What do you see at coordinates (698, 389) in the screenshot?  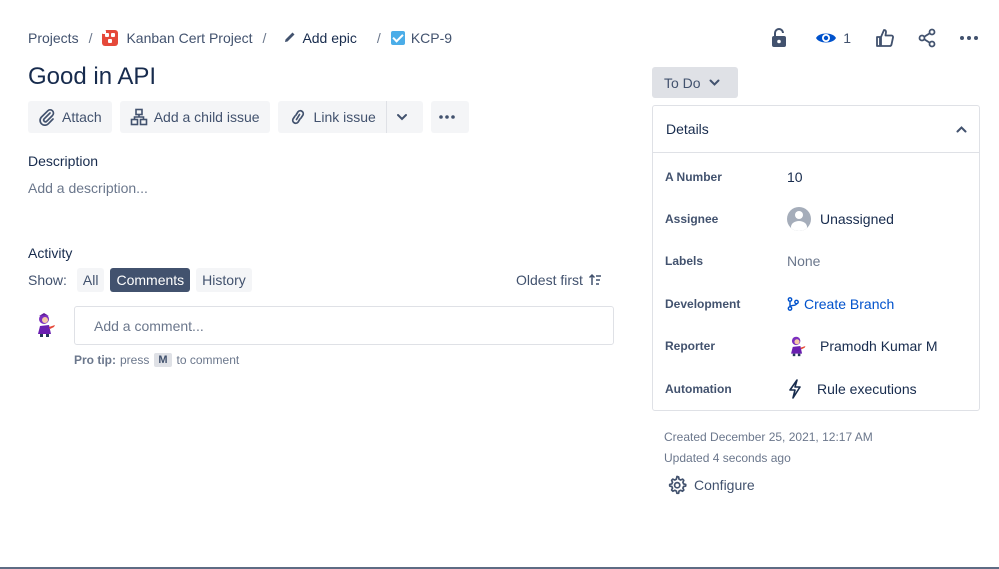 I see `detail-key: Automation` at bounding box center [698, 389].